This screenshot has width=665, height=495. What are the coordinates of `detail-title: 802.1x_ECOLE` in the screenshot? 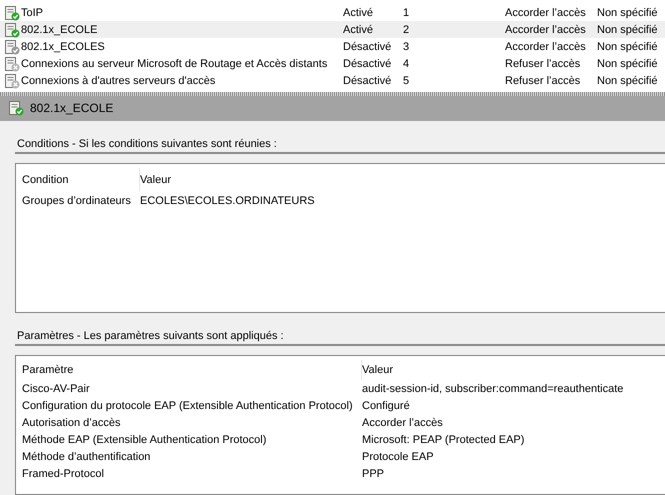 It's located at (72, 108).